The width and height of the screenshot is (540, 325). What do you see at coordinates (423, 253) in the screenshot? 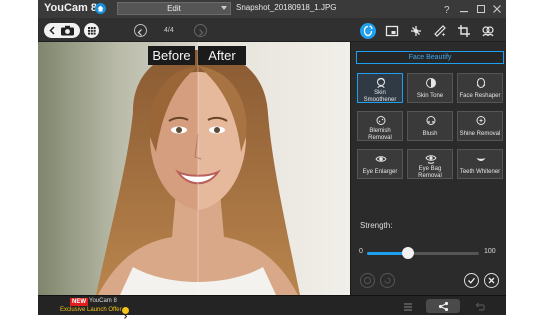
I see `strength-slider` at bounding box center [423, 253].